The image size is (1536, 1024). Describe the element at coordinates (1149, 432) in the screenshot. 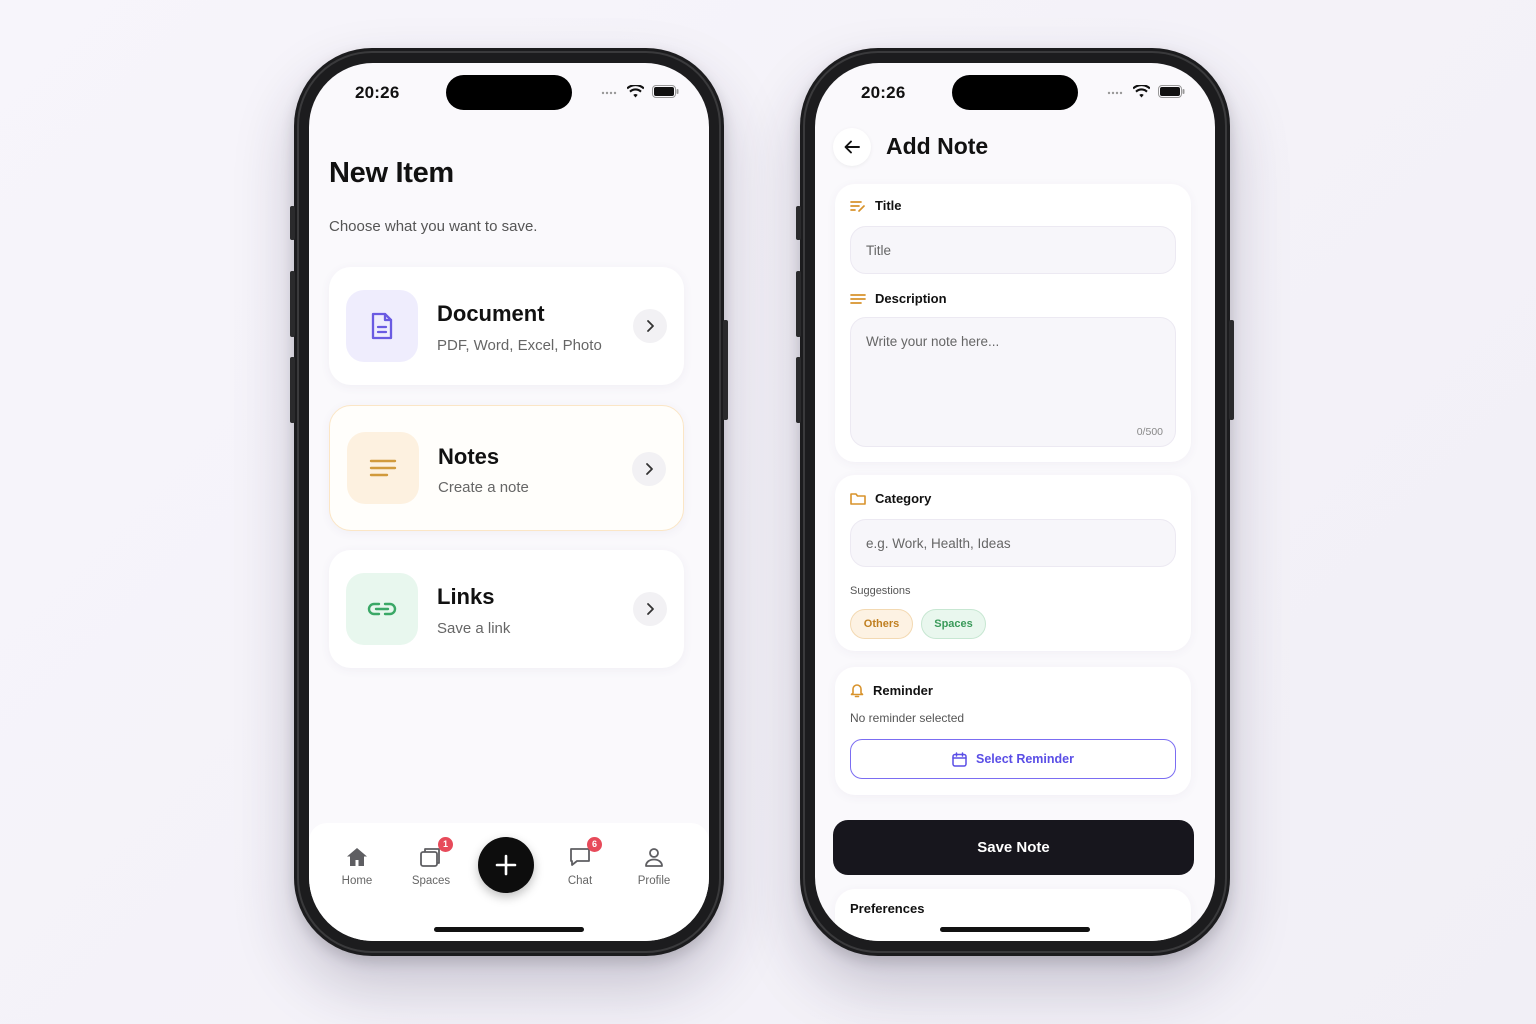

I see `char-counter: 0/500` at that location.